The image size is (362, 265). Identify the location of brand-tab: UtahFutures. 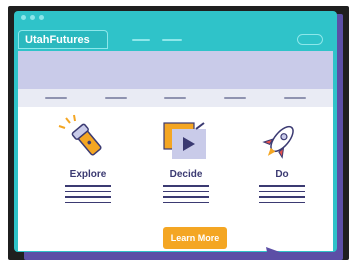
(63, 39).